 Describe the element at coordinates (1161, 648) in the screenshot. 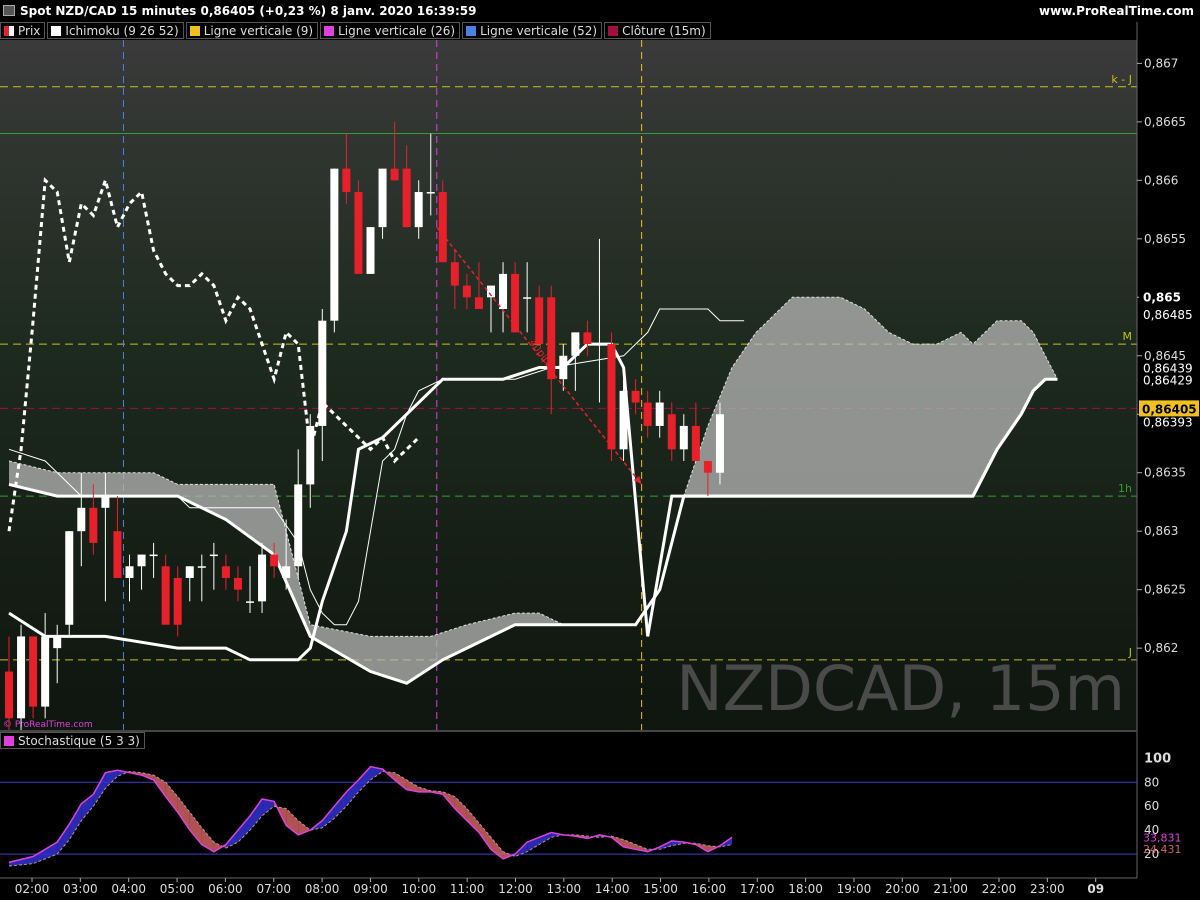

I see `y-tick-label: 0,862` at that location.